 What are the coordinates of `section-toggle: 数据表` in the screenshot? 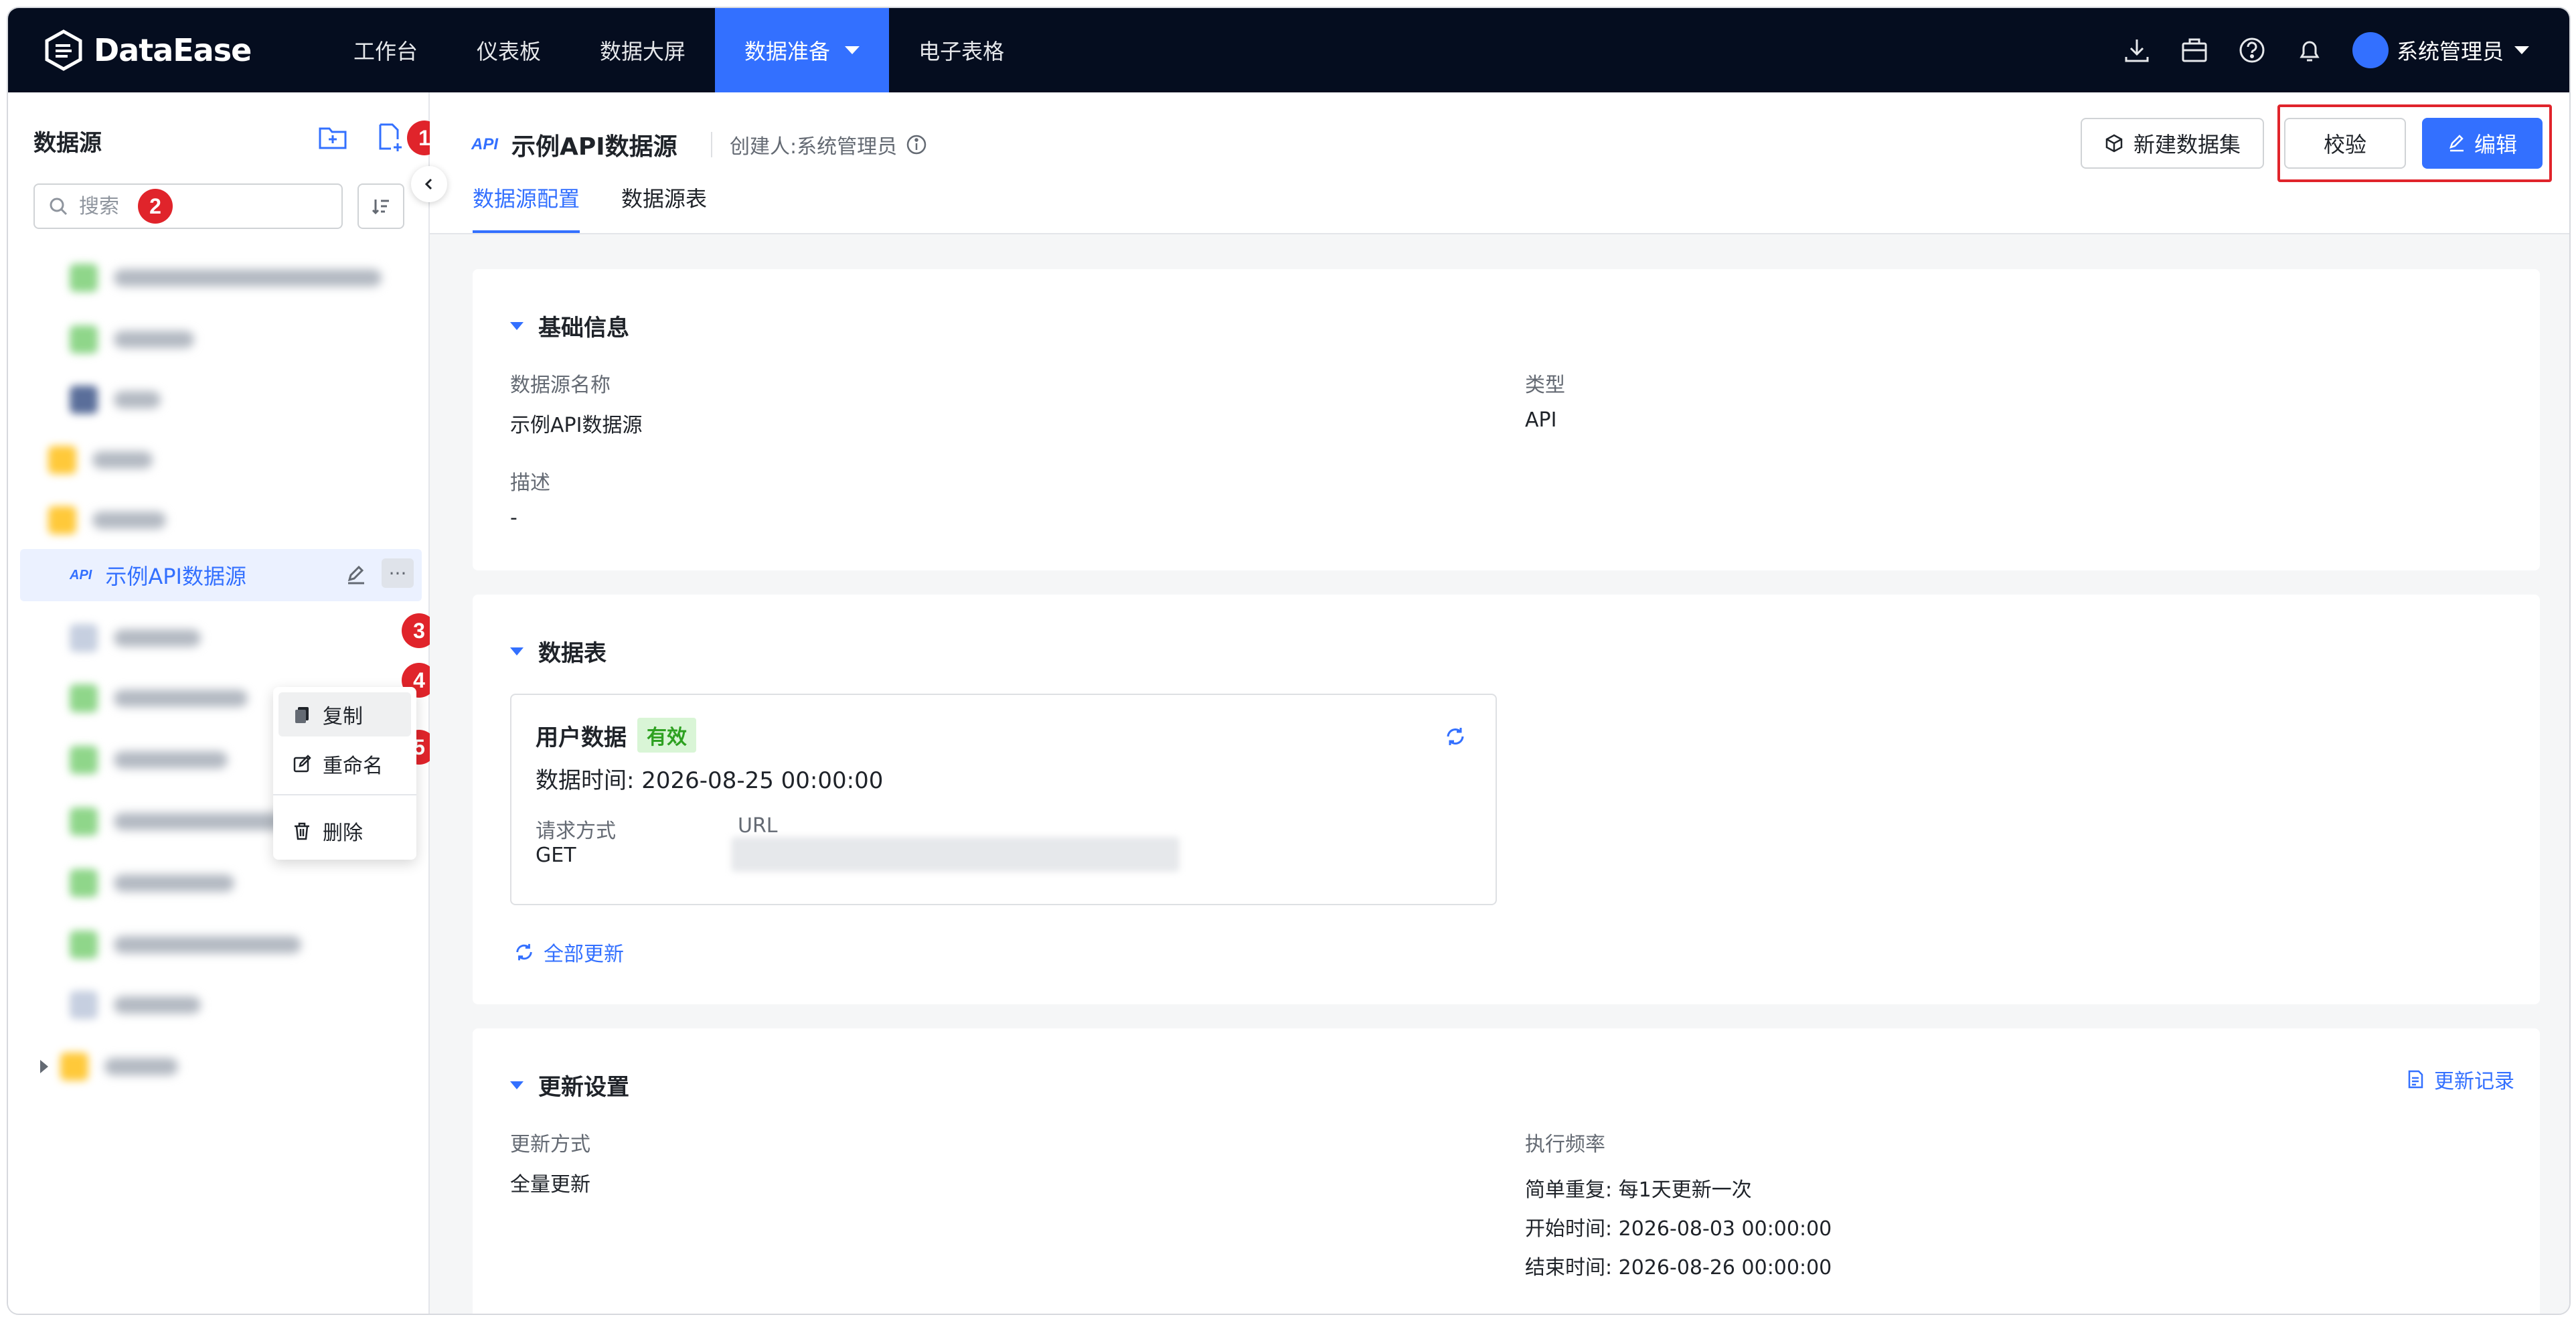 It's located at (558, 651).